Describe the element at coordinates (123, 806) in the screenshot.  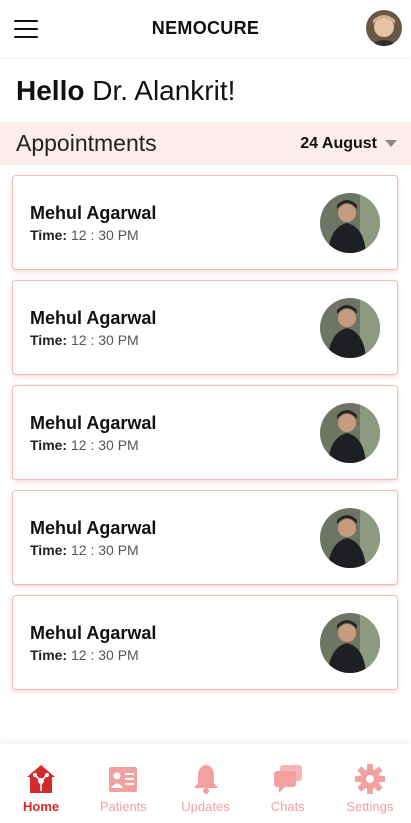
I see `nav-patients-label: Patients` at that location.